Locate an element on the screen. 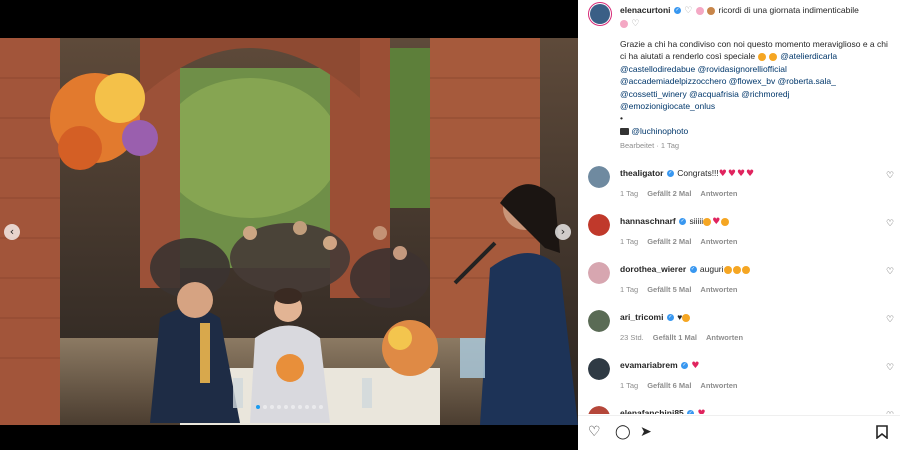 Image resolution: width=900 pixels, height=450 pixels. commenter-username: hannaschnarf is located at coordinates (648, 221).